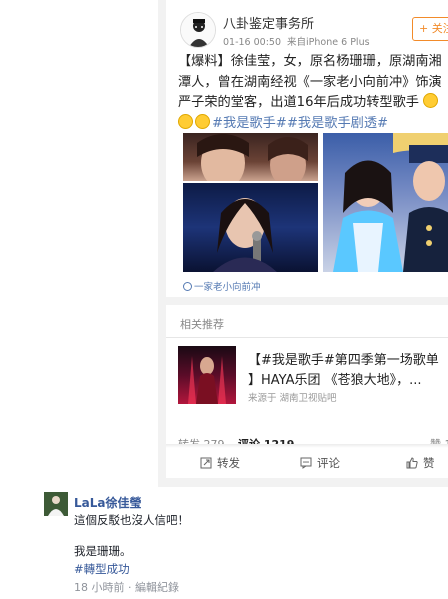  Describe the element at coordinates (320, 463) in the screenshot. I see `comment-button: 评论` at that location.